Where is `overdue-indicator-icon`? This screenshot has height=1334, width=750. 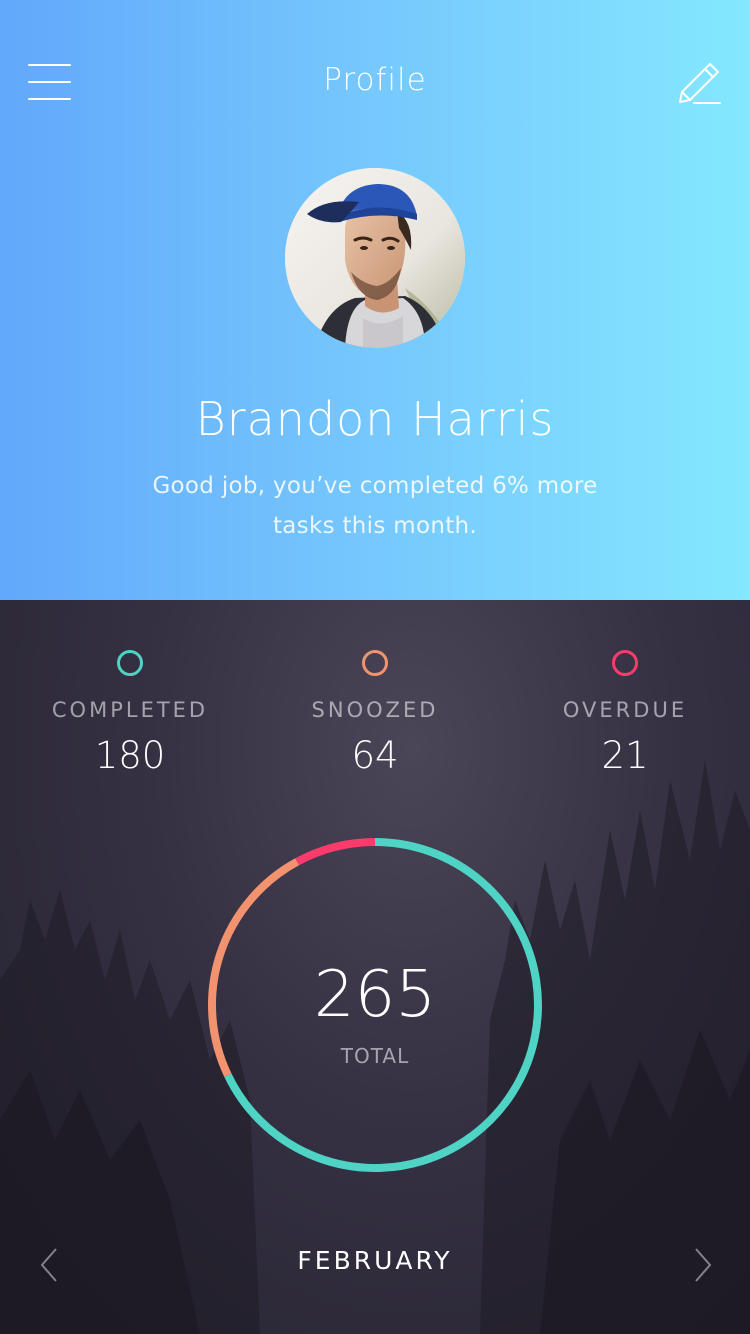
overdue-indicator-icon is located at coordinates (625, 663).